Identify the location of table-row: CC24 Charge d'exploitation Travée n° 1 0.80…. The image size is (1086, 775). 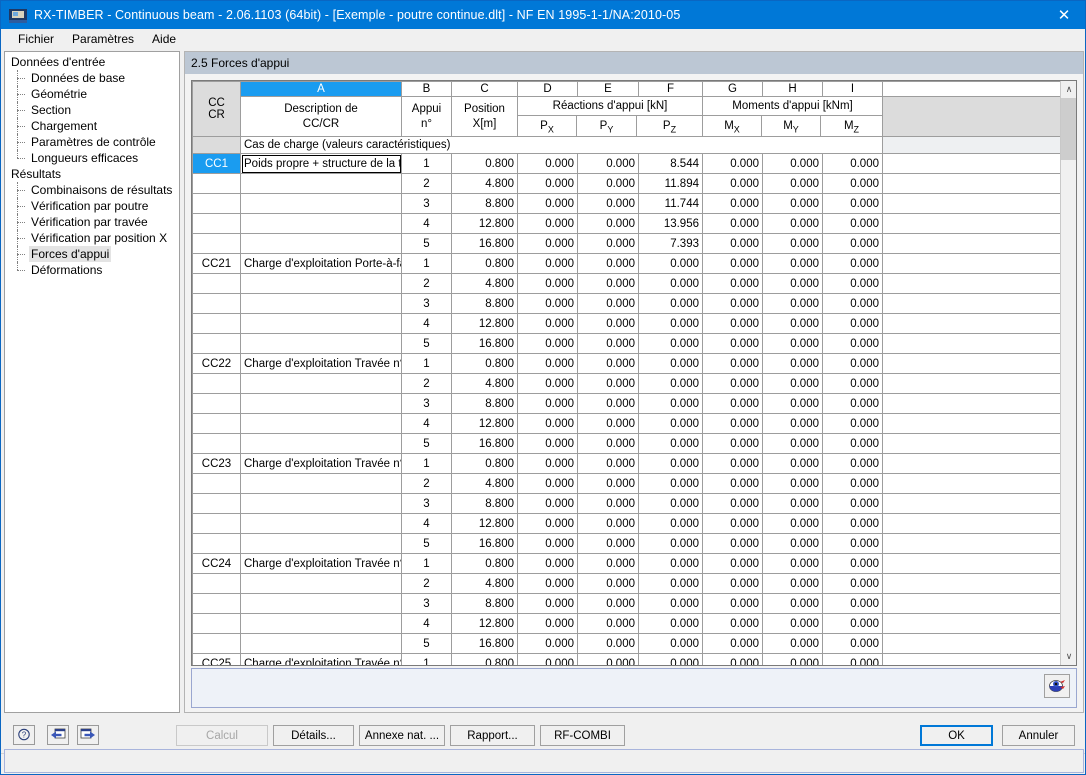
(626, 563).